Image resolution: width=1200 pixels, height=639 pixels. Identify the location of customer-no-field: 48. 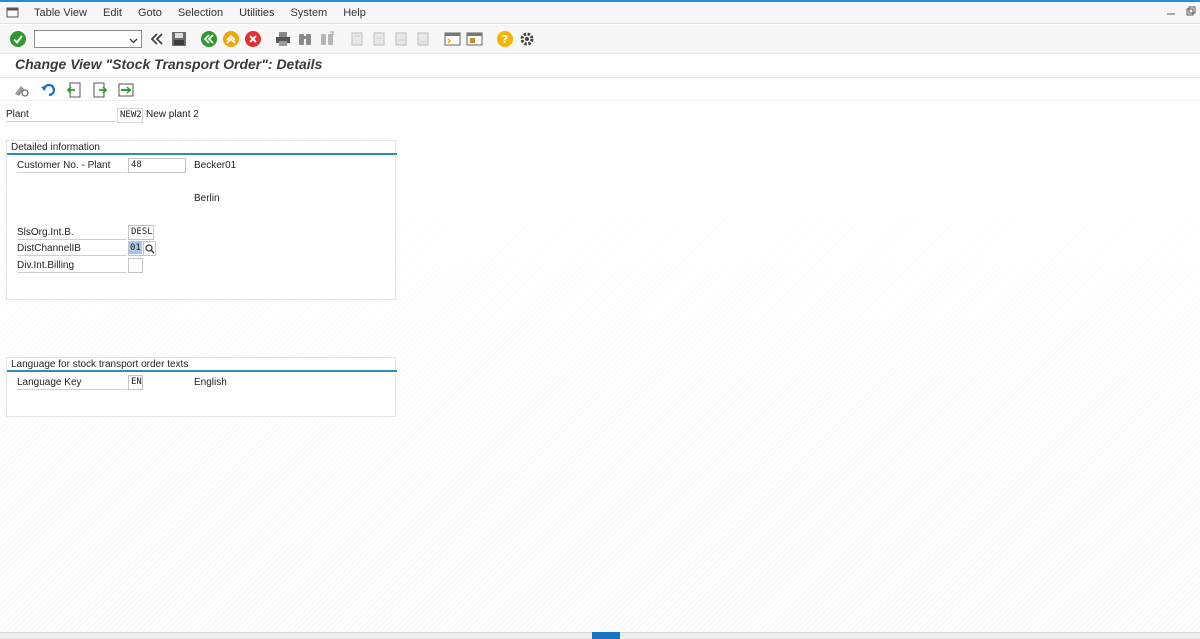
(157, 165).